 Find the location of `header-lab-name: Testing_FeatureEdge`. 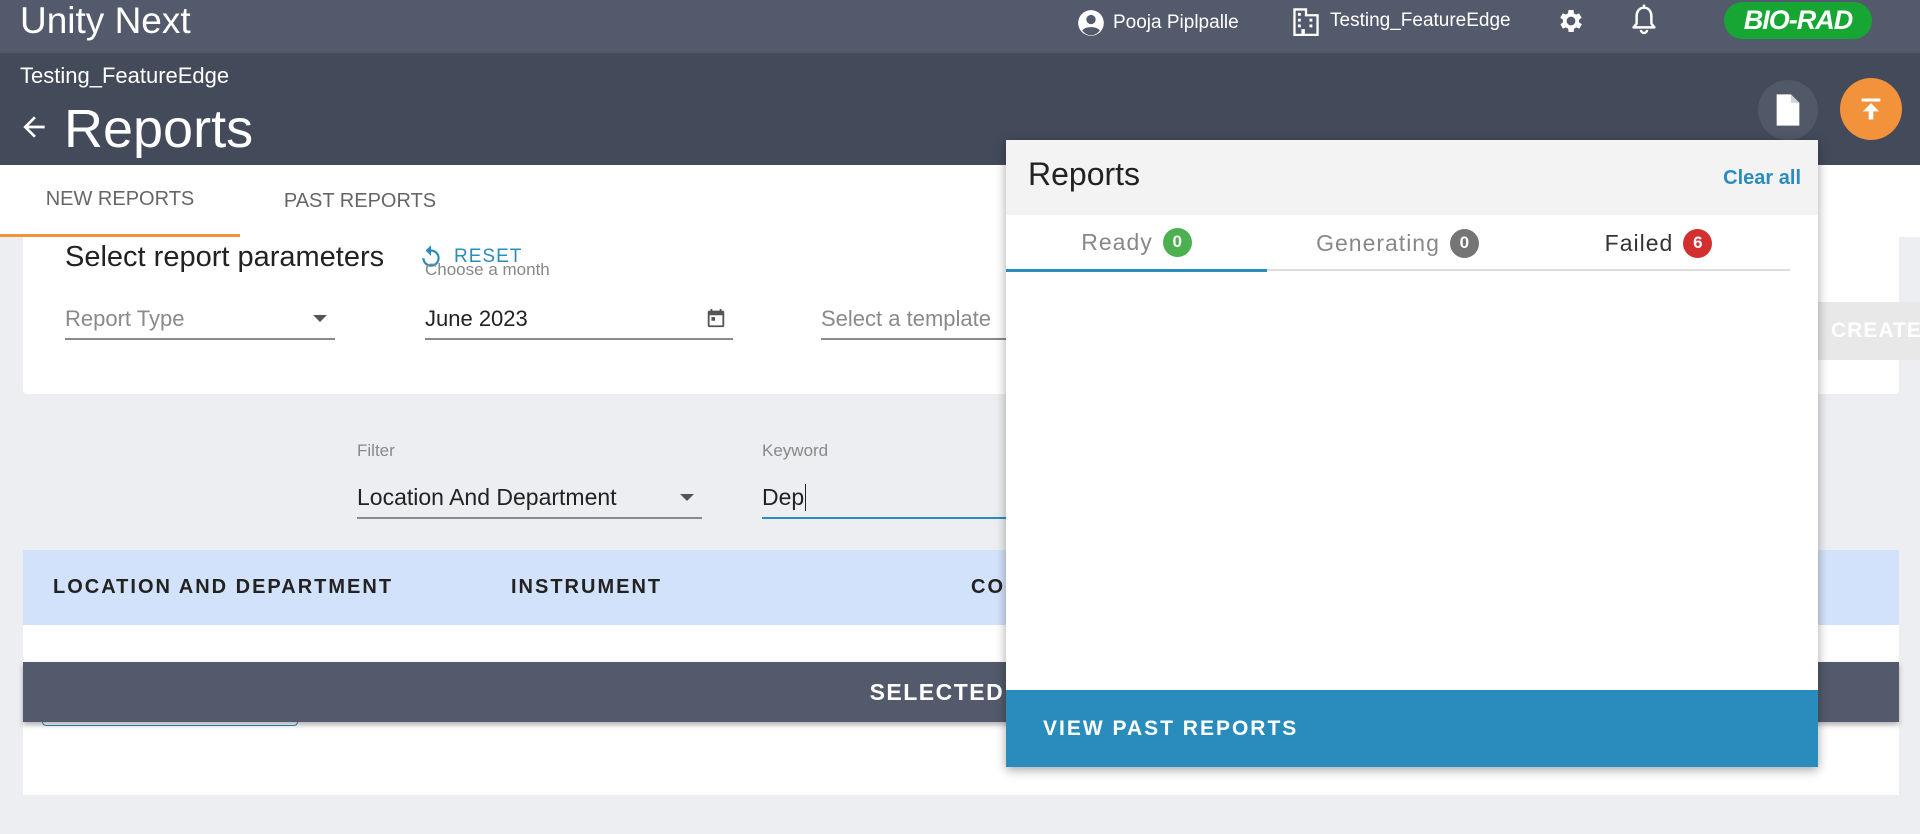

header-lab-name: Testing_FeatureEdge is located at coordinates (125, 75).